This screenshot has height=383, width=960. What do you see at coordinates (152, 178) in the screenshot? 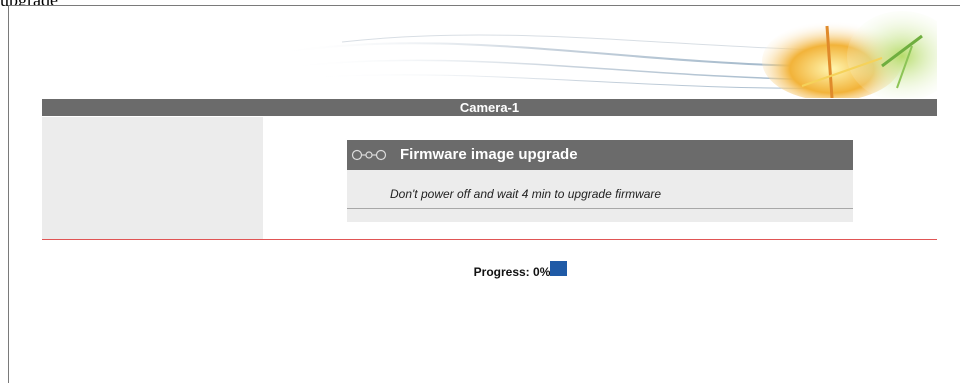
I see `left-panel` at bounding box center [152, 178].